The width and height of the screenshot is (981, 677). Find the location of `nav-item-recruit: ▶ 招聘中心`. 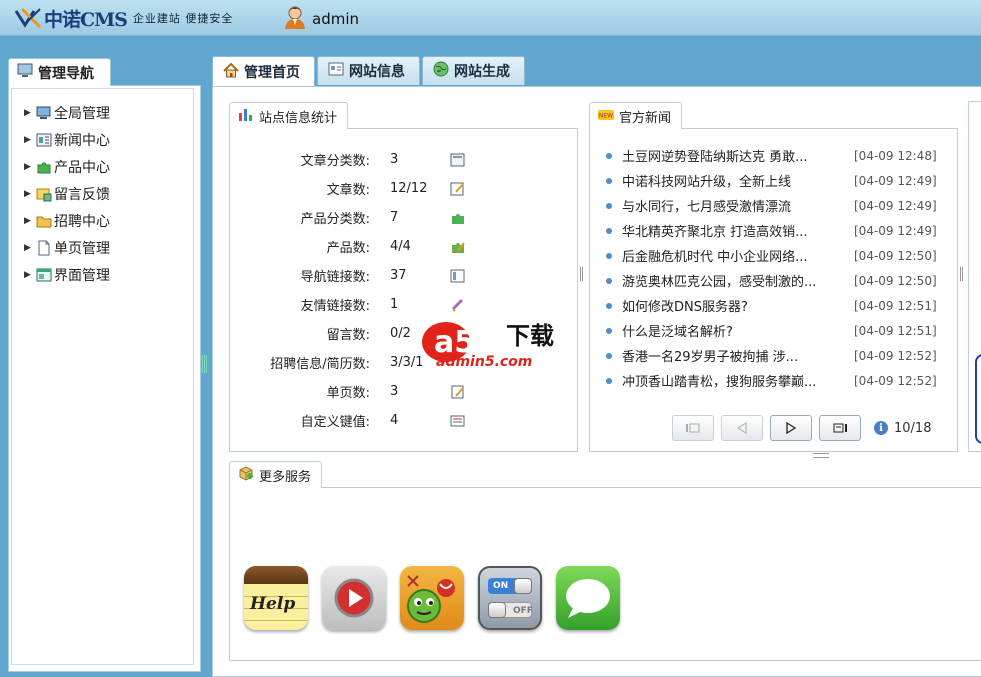

nav-item-recruit: ▶ 招聘中心 is located at coordinates (67, 220).